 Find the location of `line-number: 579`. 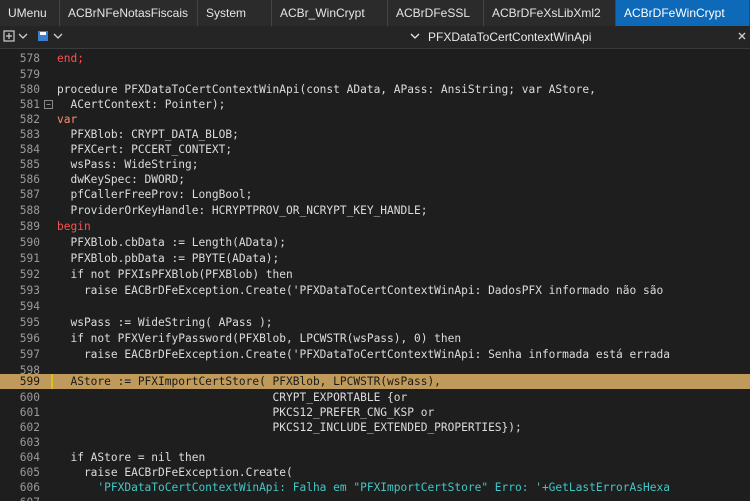

line-number: 579 is located at coordinates (29, 74).